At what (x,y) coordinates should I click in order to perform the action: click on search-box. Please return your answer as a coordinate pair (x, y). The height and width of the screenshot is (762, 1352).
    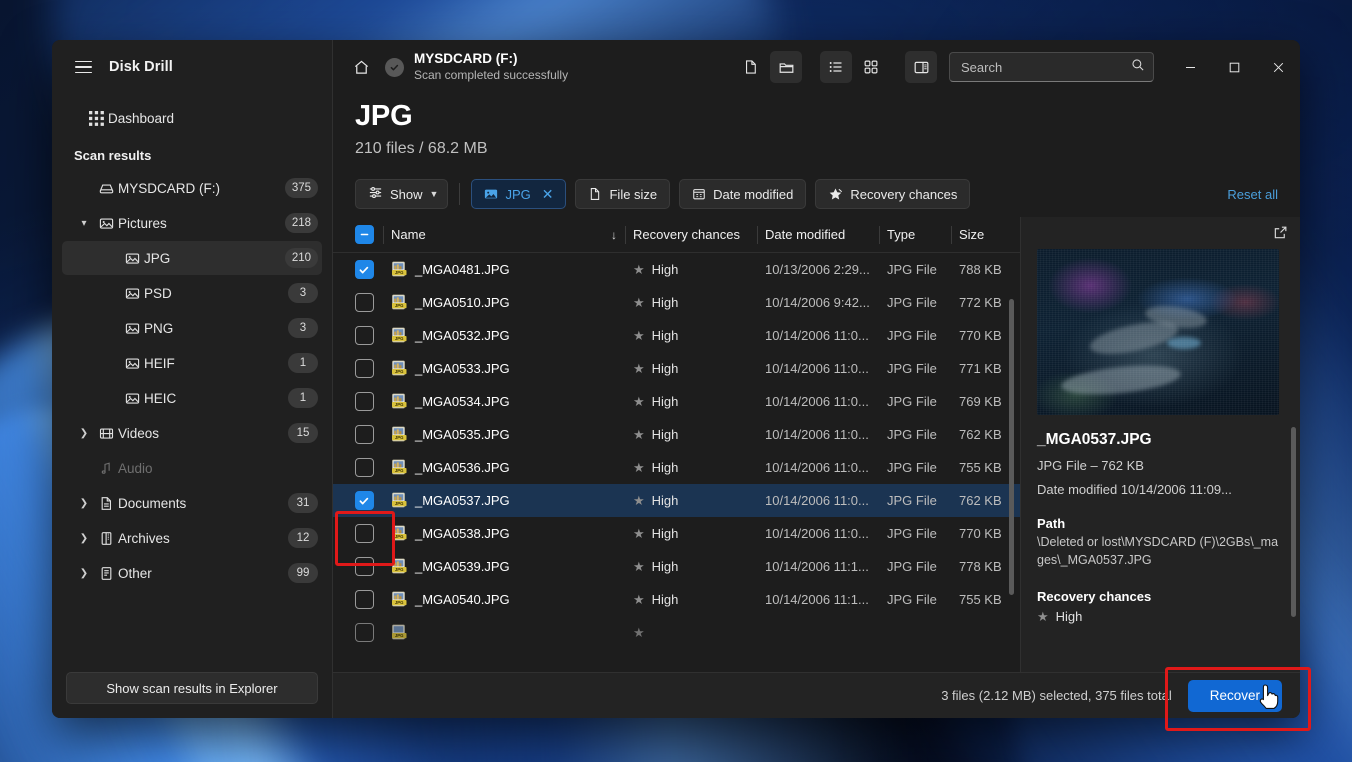
    Looking at the image, I should click on (1051, 67).